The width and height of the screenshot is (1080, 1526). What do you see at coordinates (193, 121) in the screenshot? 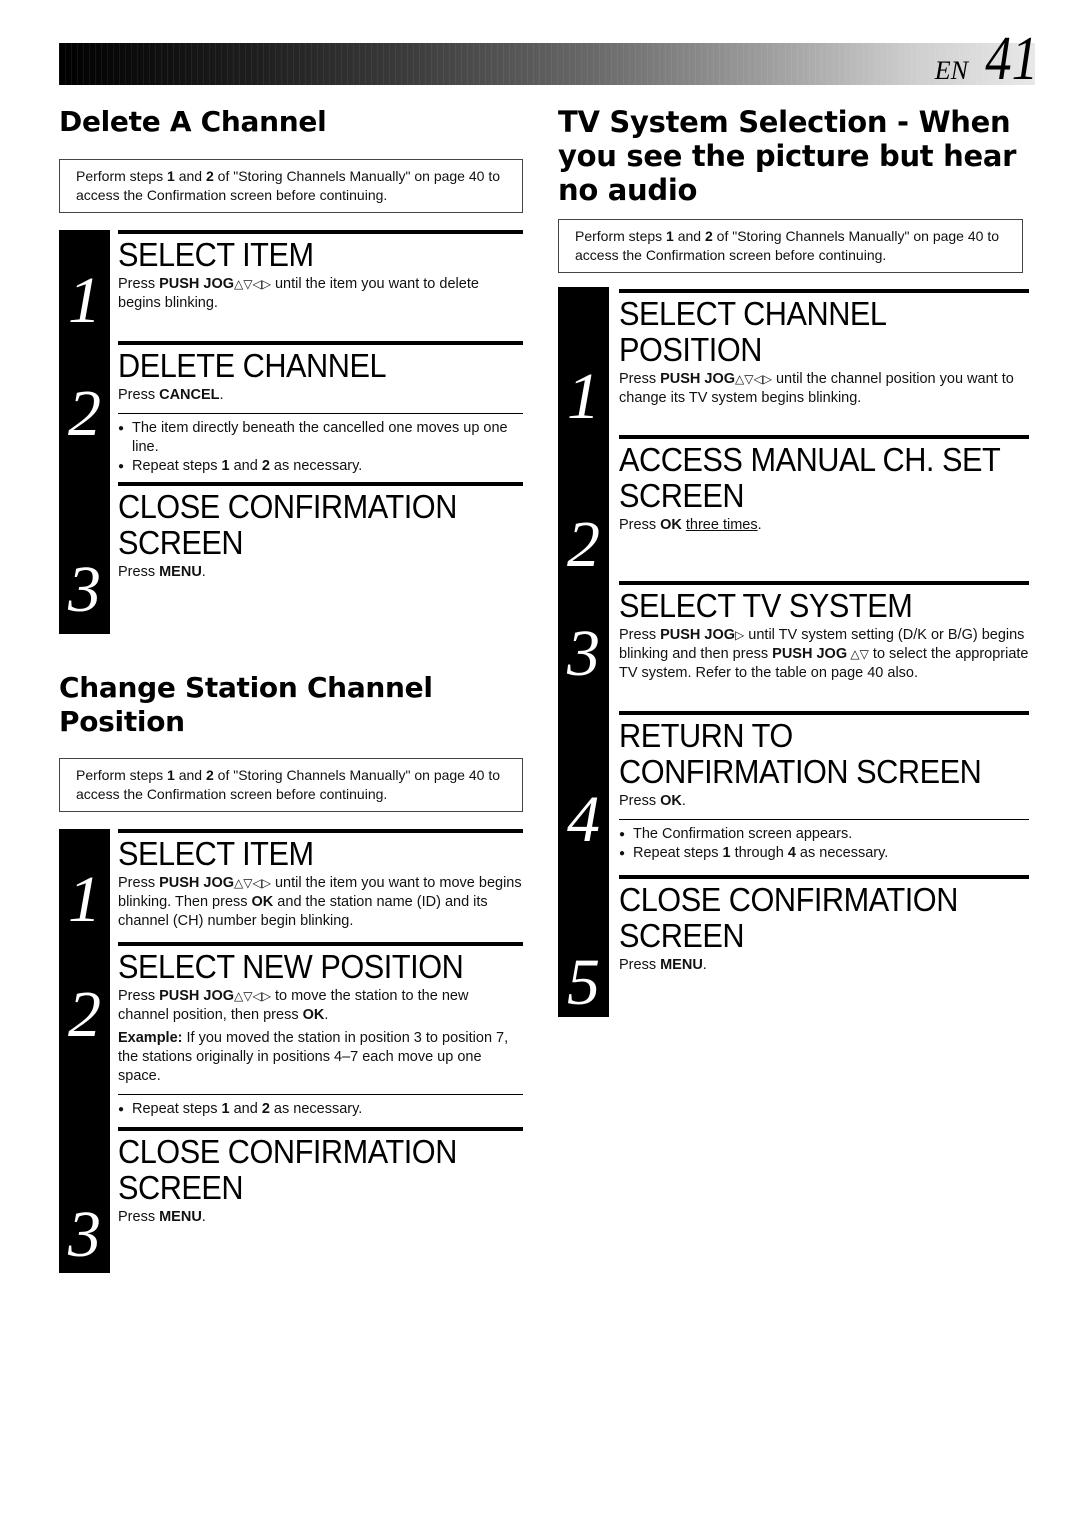
I see `section-title: Delete A Channel` at bounding box center [193, 121].